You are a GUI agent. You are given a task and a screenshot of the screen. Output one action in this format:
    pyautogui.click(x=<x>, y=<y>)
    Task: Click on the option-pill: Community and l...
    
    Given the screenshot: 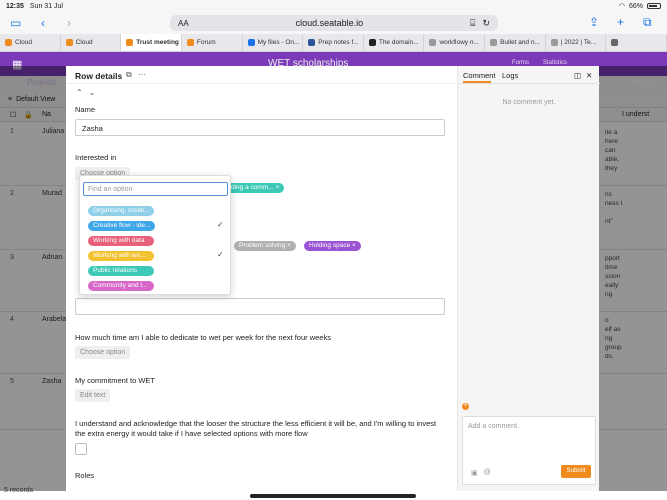 What is the action you would take?
    pyautogui.click(x=121, y=286)
    